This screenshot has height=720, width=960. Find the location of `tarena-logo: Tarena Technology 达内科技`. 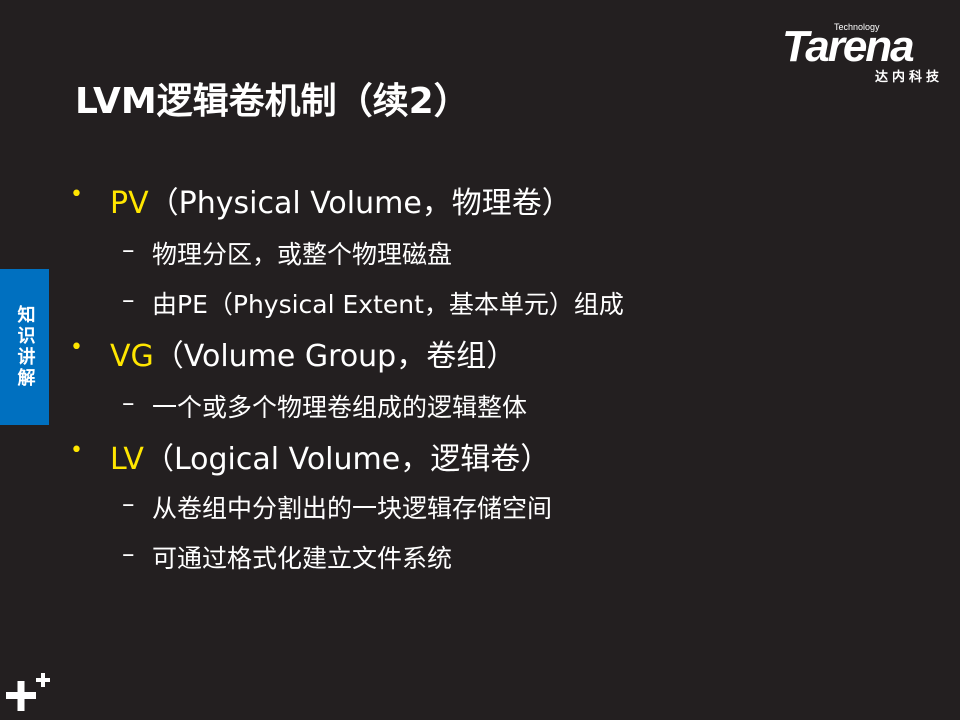

tarena-logo: Tarena Technology 达内科技 is located at coordinates (864, 53).